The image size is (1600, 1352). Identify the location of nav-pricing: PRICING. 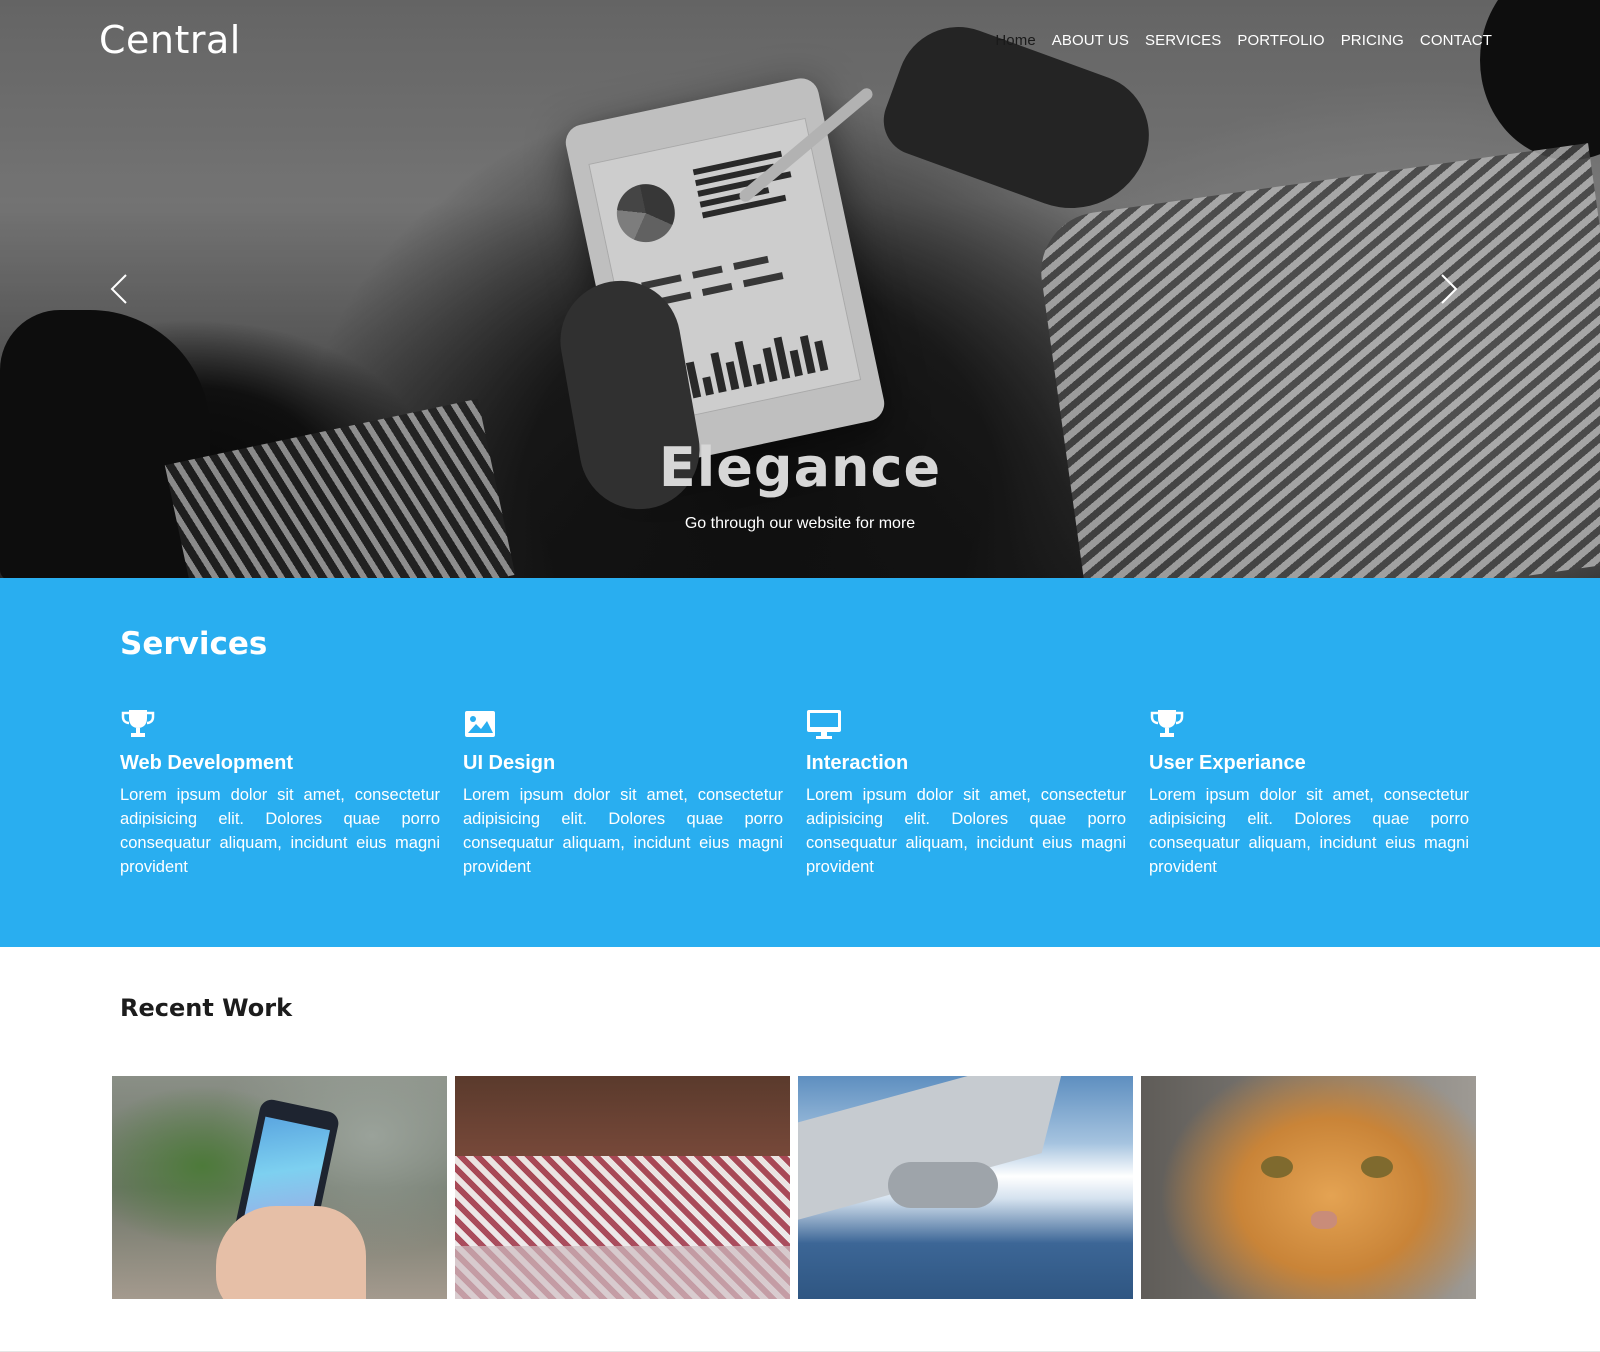
(1372, 40).